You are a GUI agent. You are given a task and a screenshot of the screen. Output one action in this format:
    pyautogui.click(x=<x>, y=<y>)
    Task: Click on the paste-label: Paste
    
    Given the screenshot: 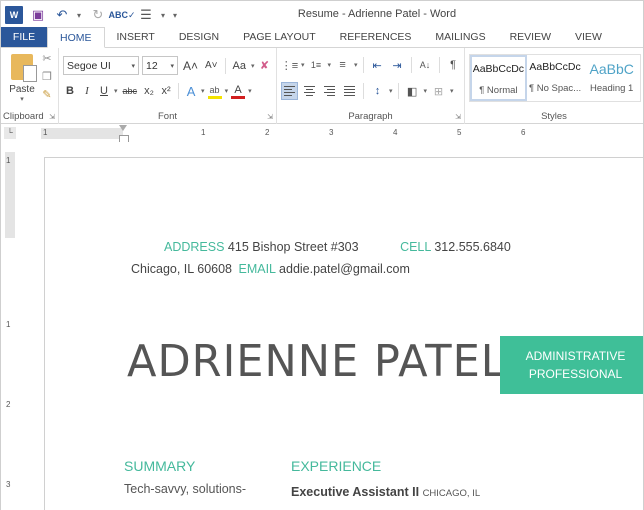 What is the action you would take?
    pyautogui.click(x=22, y=89)
    